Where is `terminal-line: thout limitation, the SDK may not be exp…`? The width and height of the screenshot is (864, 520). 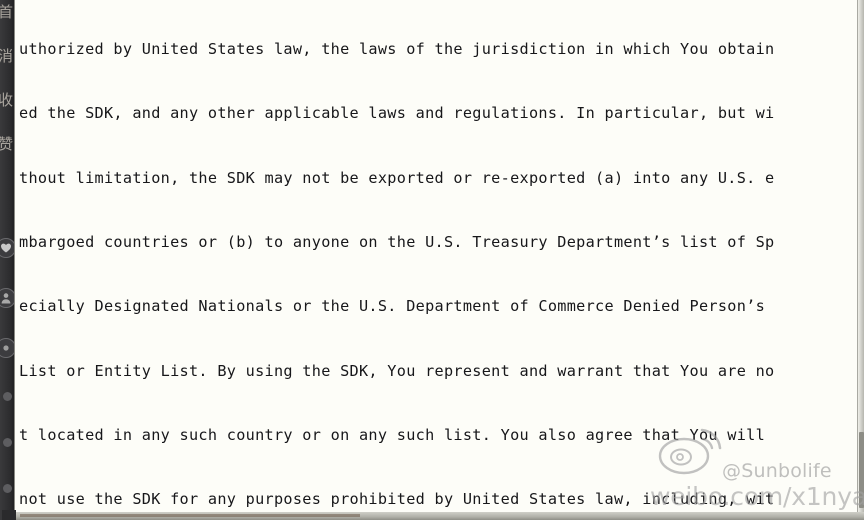
terminal-line: thout limitation, the SDK may not be exp… is located at coordinates (397, 177).